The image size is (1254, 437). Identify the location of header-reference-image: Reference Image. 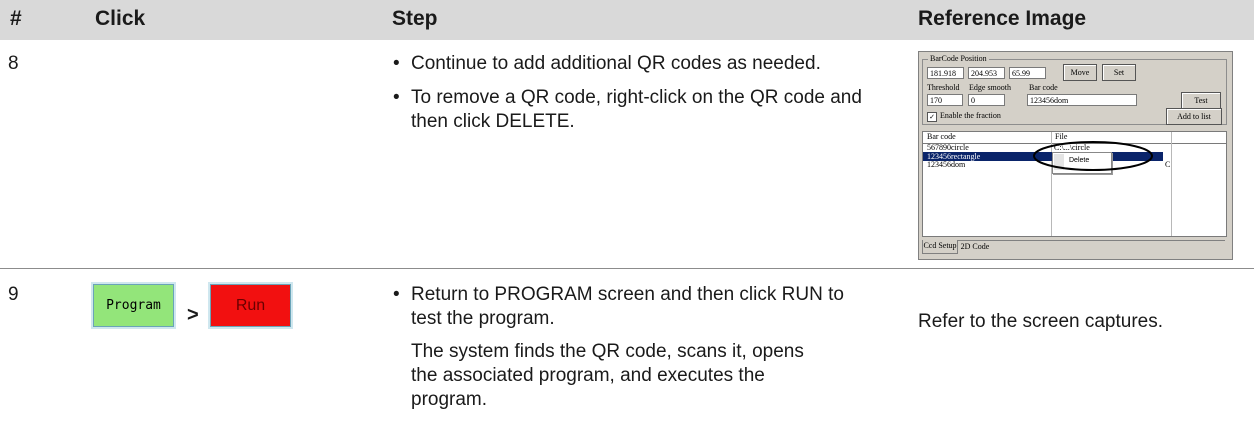
(1002, 18).